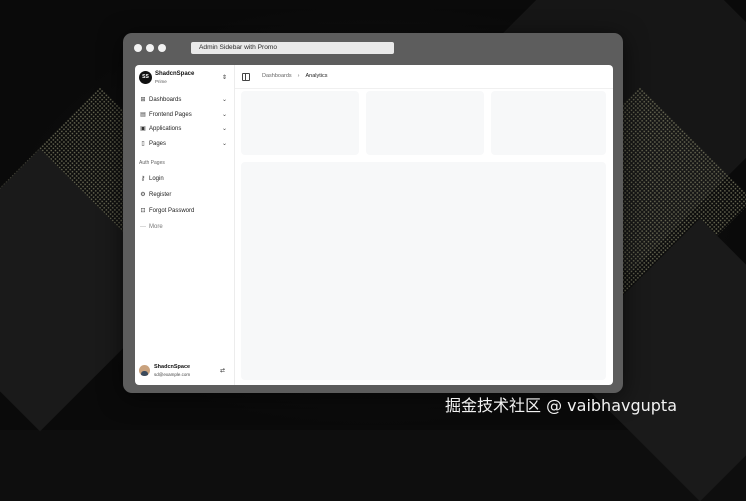  What do you see at coordinates (170, 115) in the screenshot?
I see `nav-label: Frontend Pages` at bounding box center [170, 115].